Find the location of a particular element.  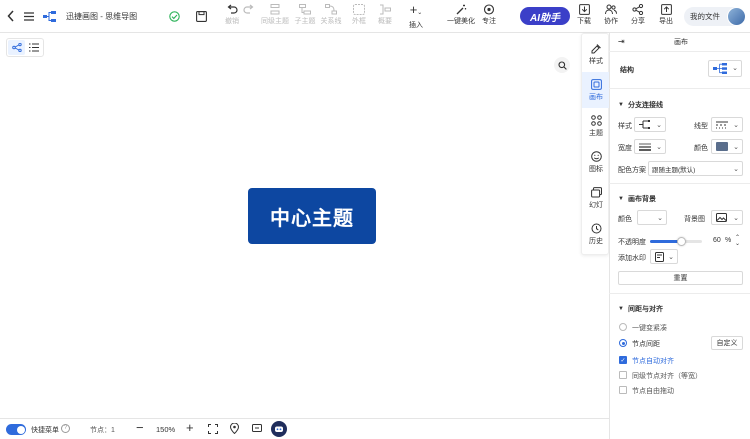

focus-button: 专注 is located at coordinates (489, 15).